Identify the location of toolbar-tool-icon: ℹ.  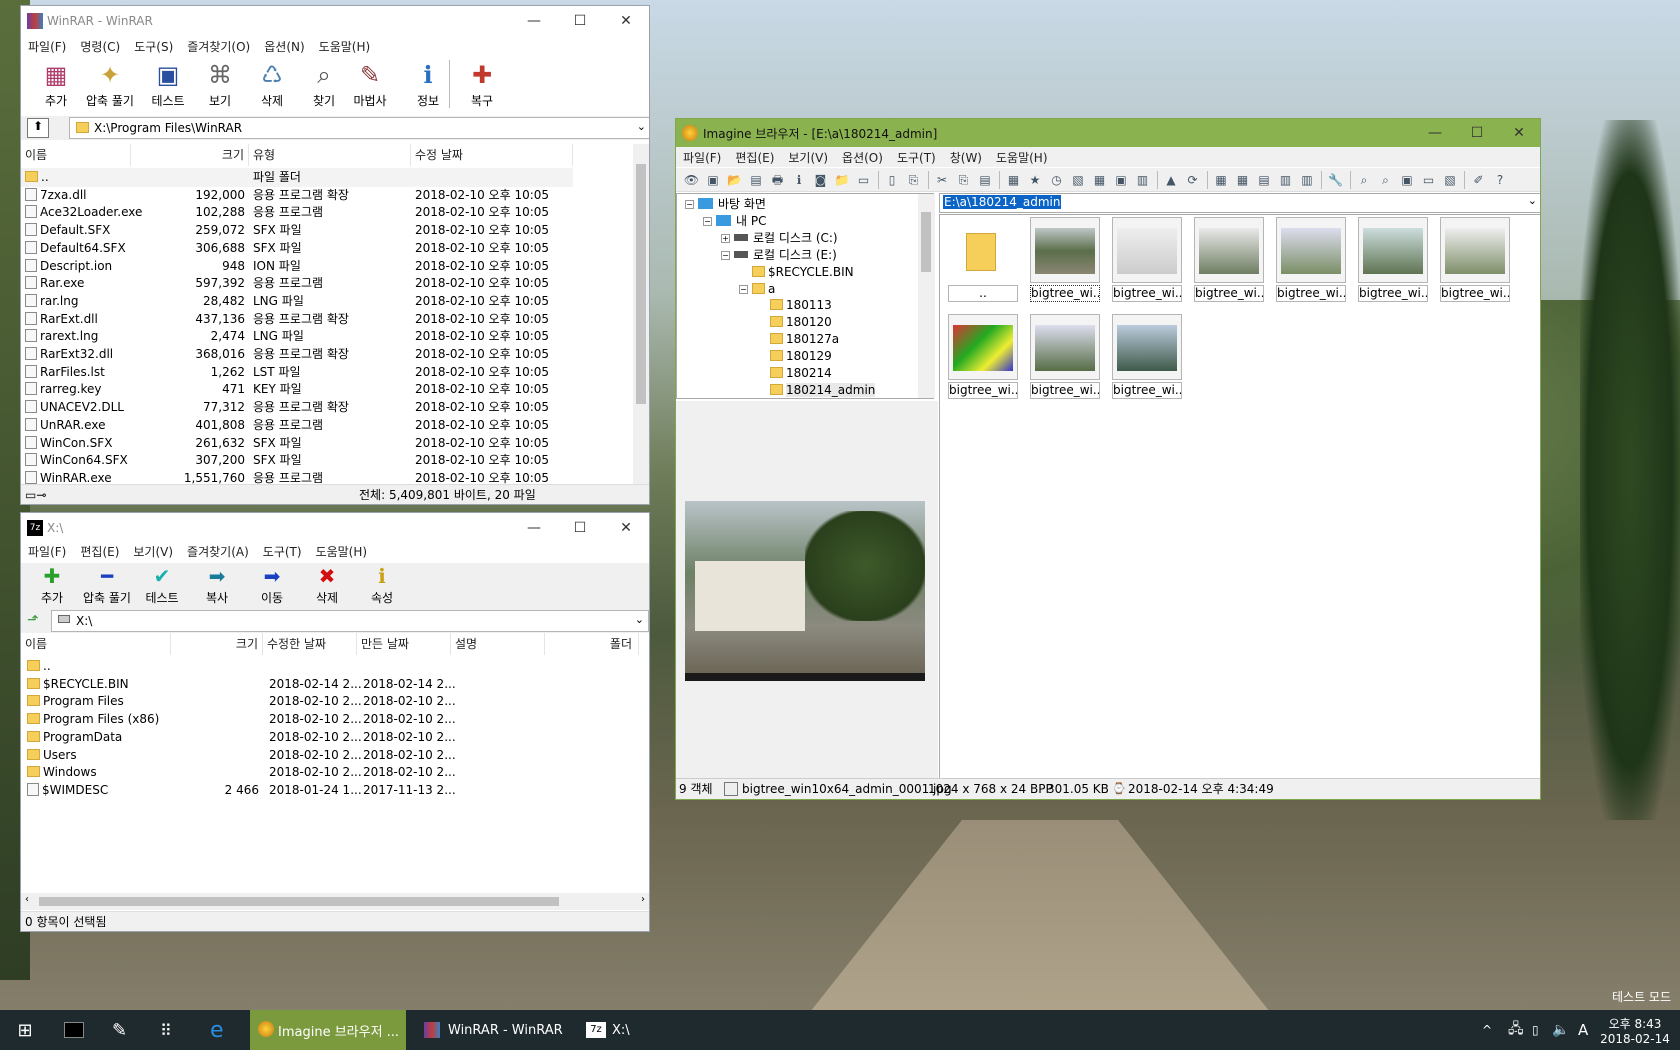
(799, 180).